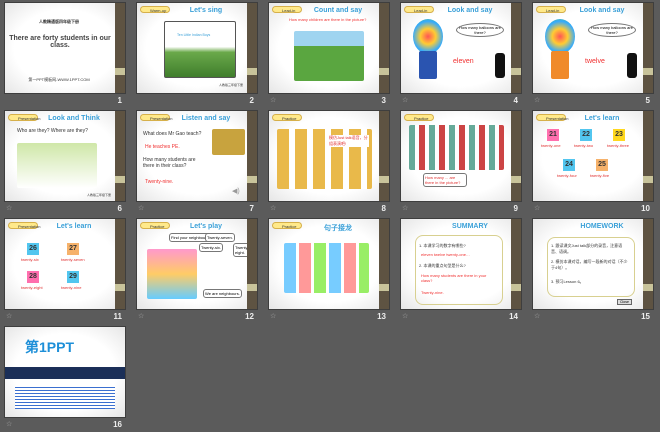  Describe the element at coordinates (73, 259) in the screenshot. I see `number-word: twenty-seven` at that location.